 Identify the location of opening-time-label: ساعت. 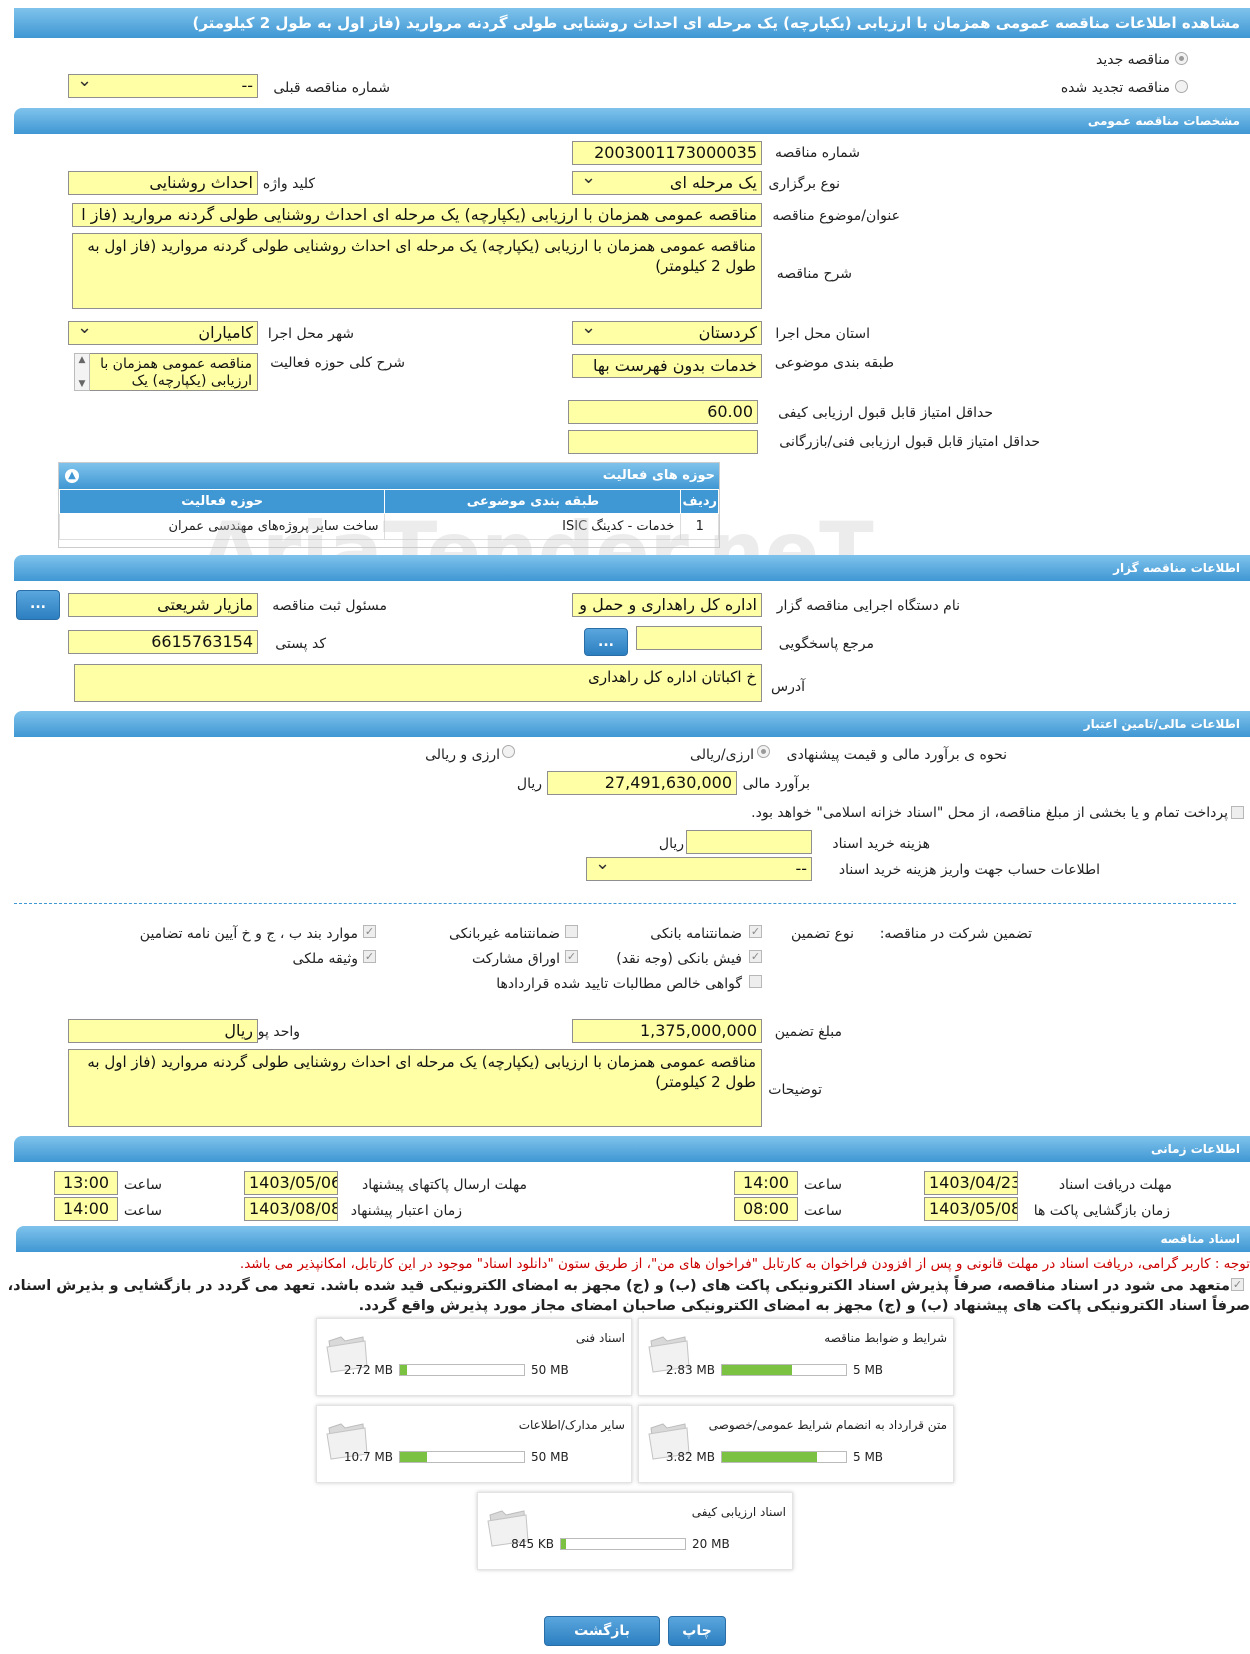
(822, 1211).